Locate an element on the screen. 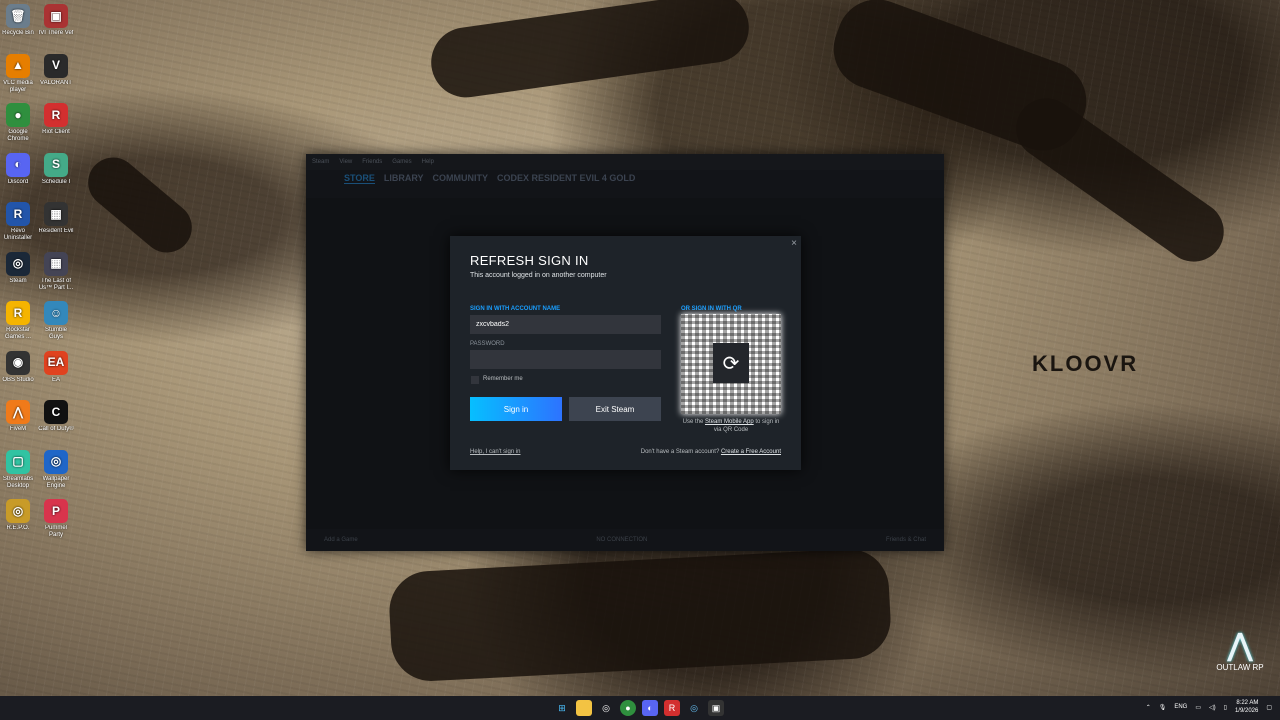 Image resolution: width=1280 pixels, height=720 pixels. close-icon: × is located at coordinates (794, 243).